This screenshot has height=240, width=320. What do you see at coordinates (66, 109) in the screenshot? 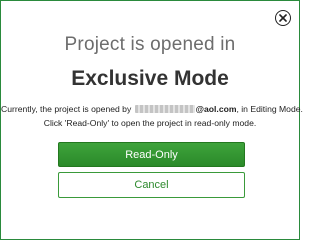
I see `message-prefix: Currently, the project is opened by` at bounding box center [66, 109].